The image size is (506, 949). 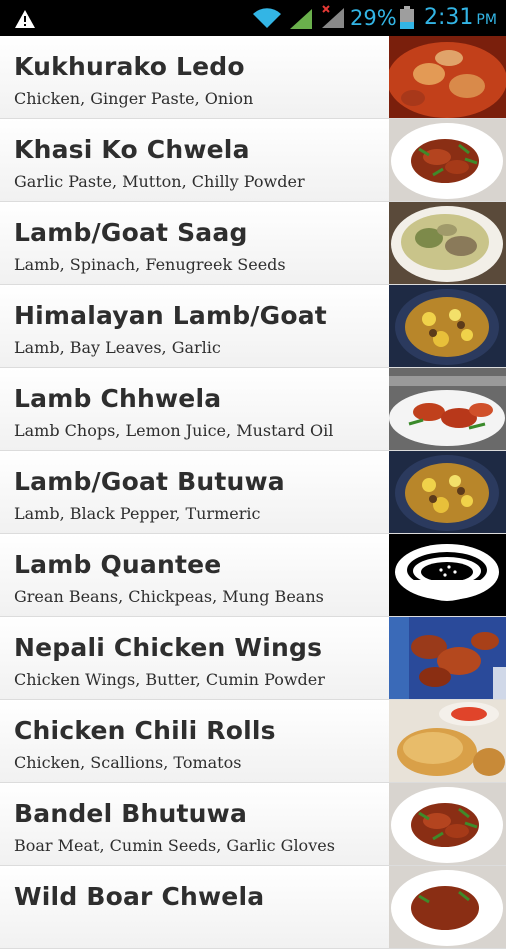 I want to click on recipe-title: Lamb Quantee, so click(x=118, y=564).